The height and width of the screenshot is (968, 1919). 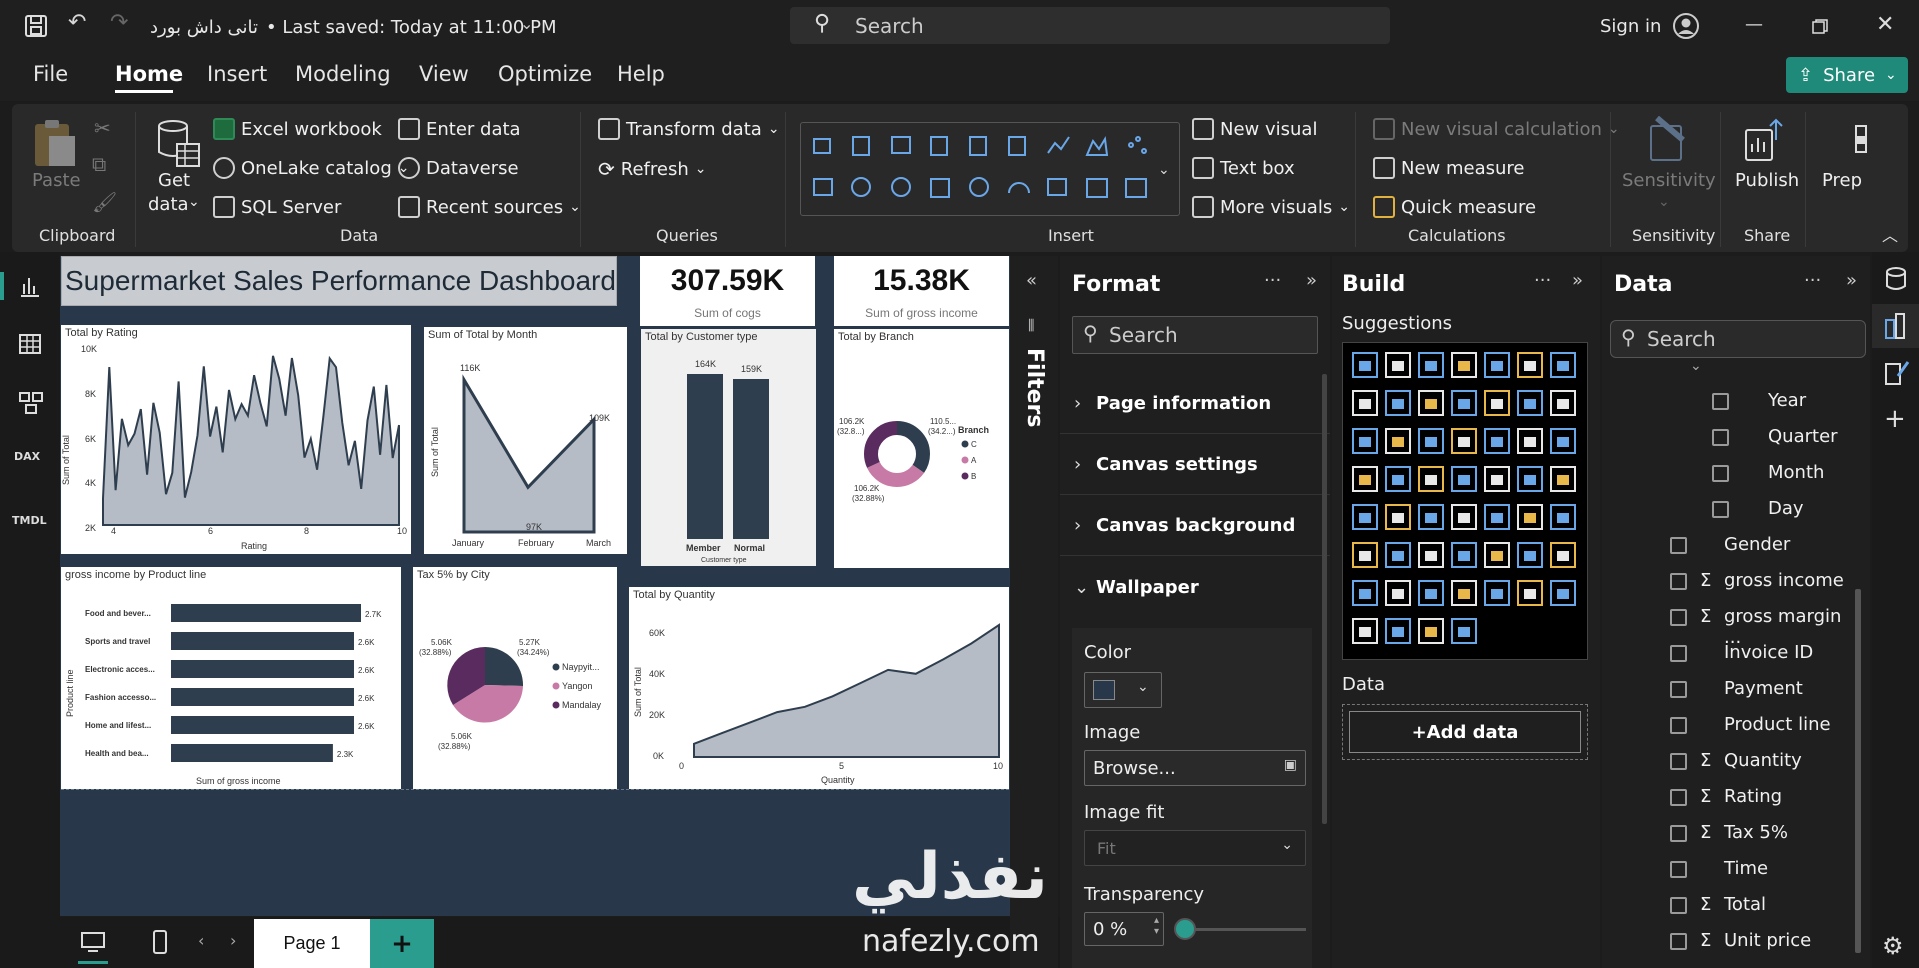 I want to click on format-search-input: ⚲ Search, so click(x=1195, y=335).